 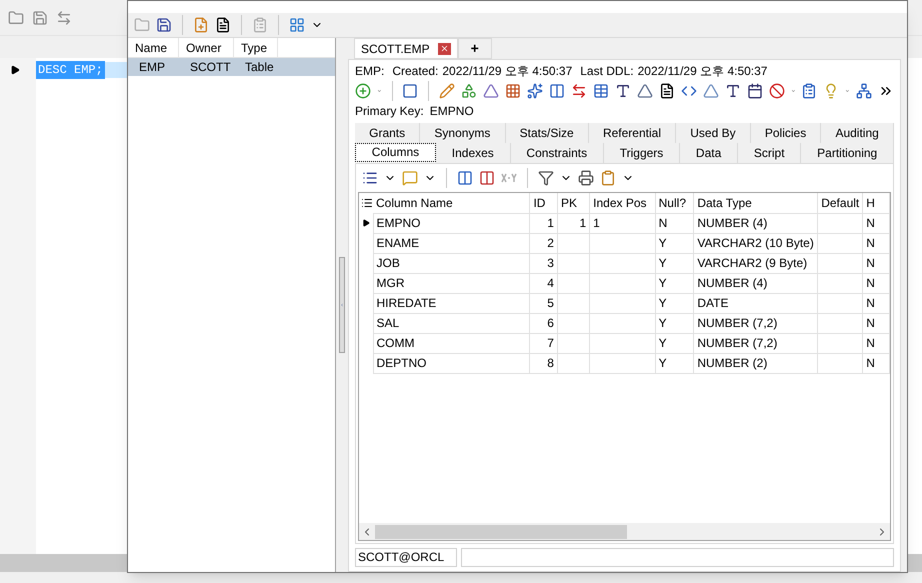 What do you see at coordinates (713, 133) in the screenshot?
I see `detail-tab: Used By` at bounding box center [713, 133].